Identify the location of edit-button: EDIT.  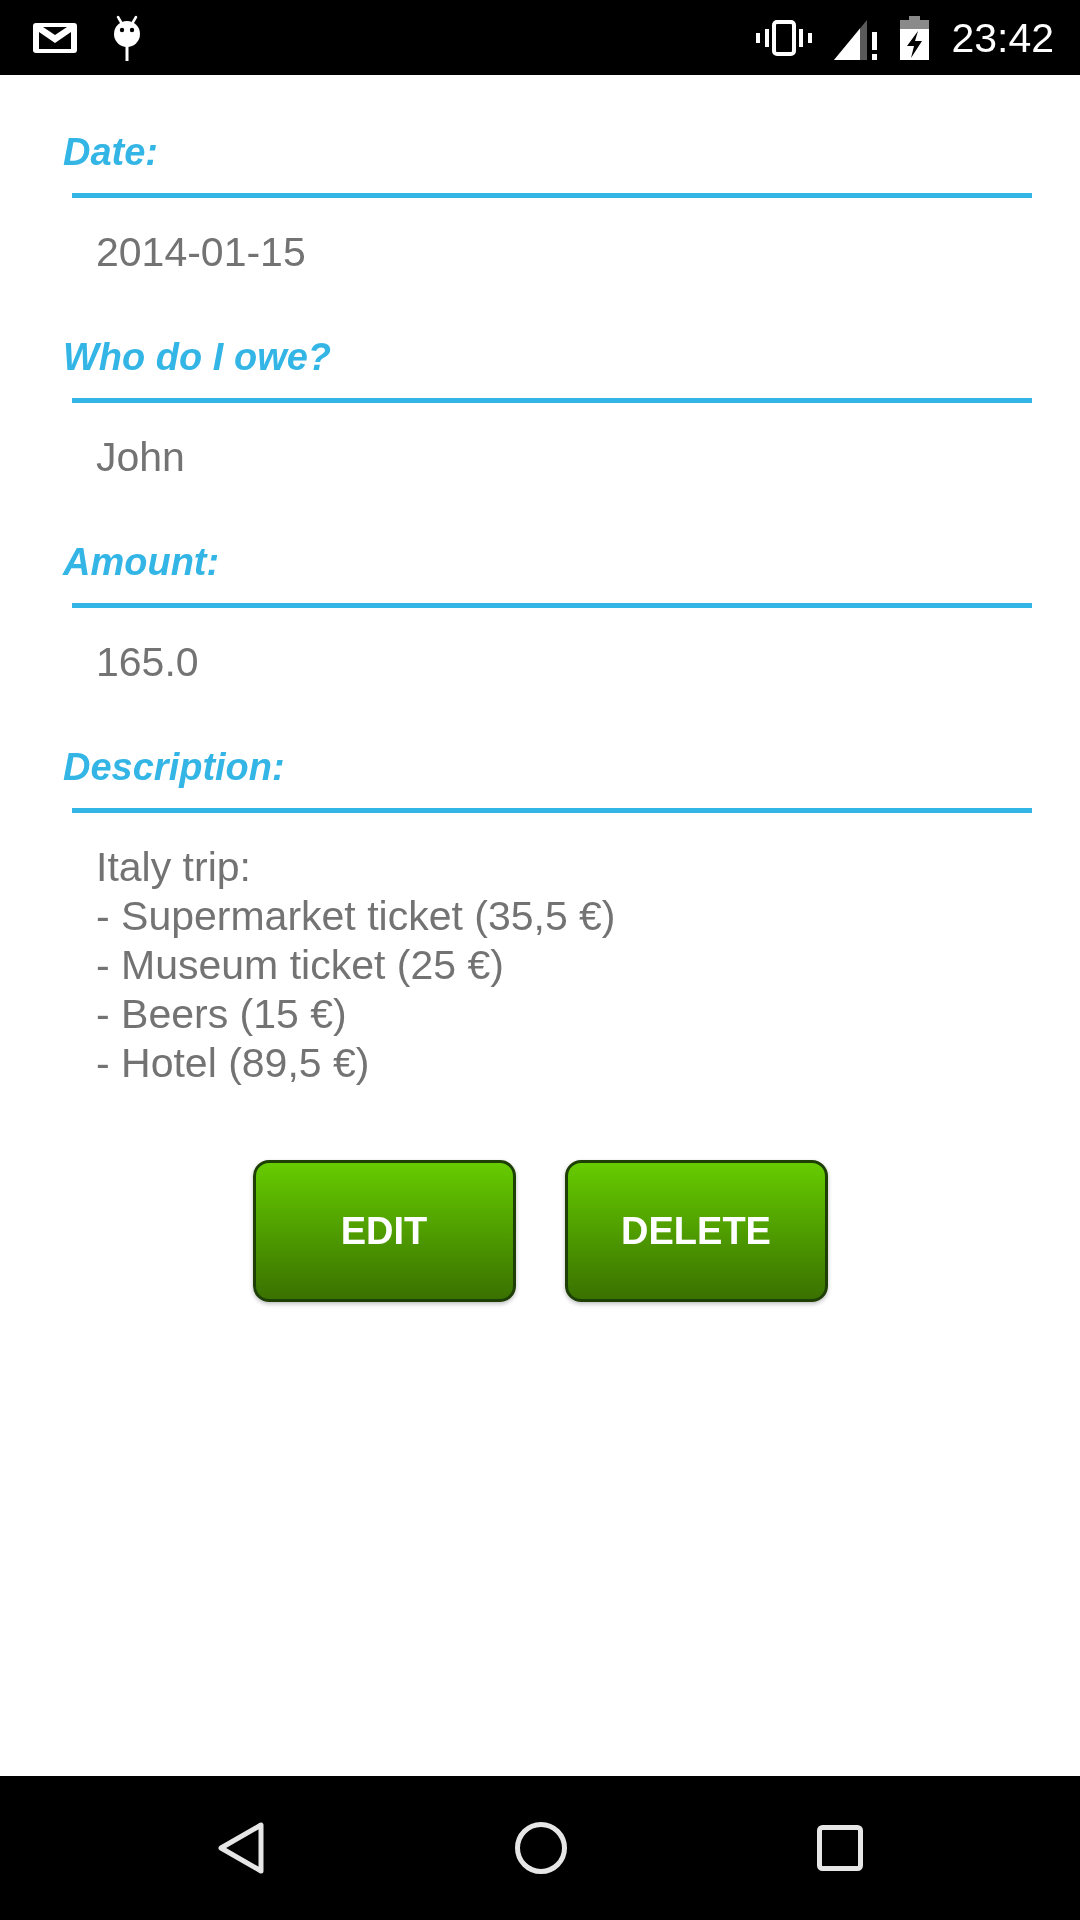
(384, 1231).